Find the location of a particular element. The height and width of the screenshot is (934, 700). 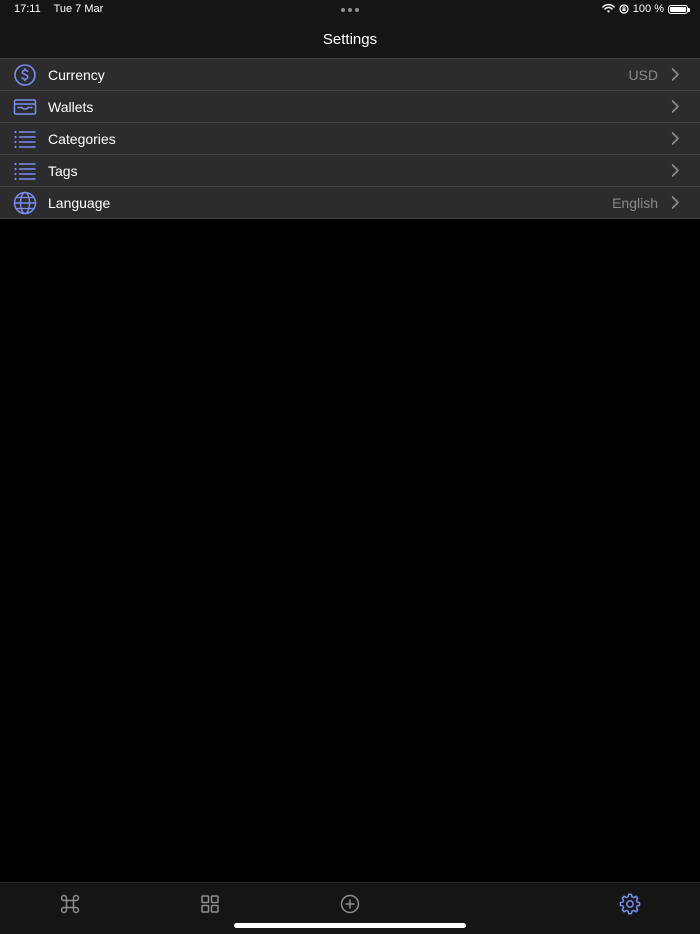

settings-row-value: USD is located at coordinates (643, 75).